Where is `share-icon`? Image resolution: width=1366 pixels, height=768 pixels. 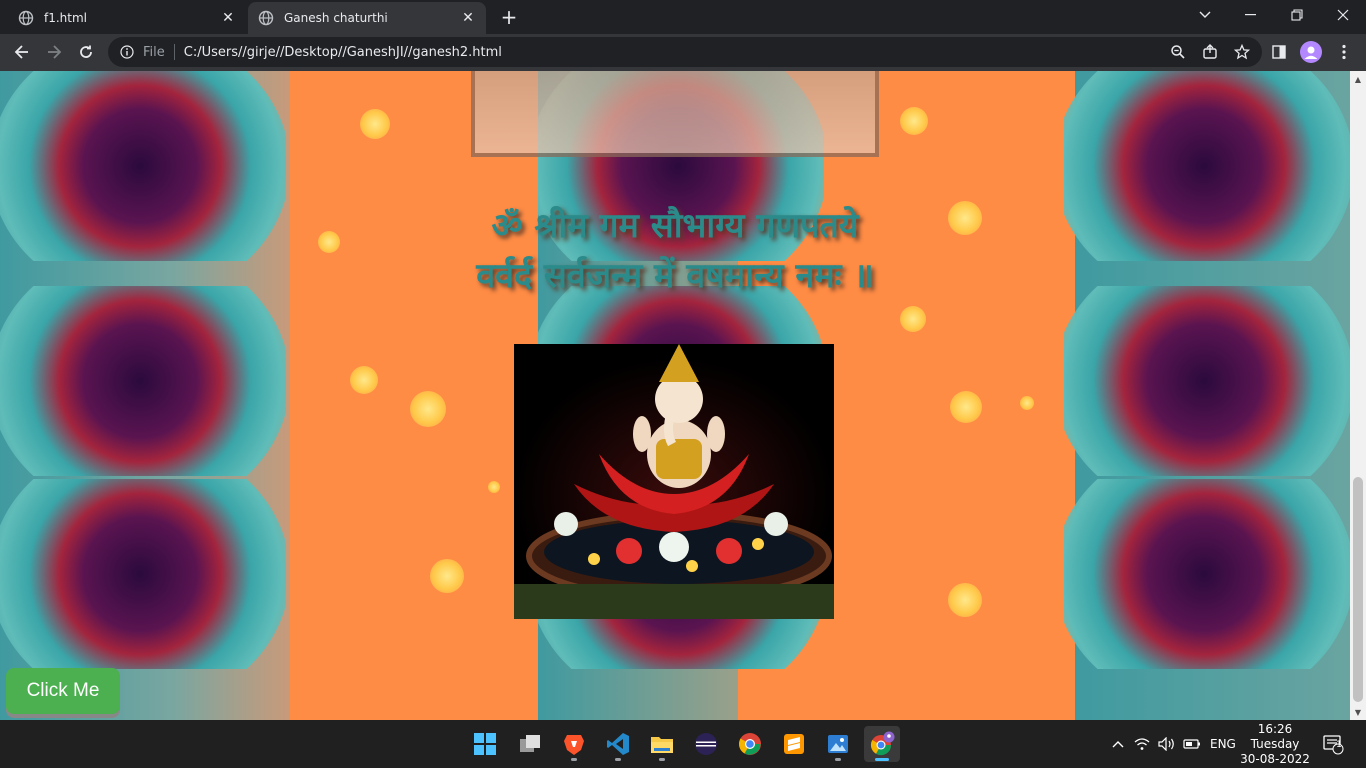
share-icon is located at coordinates (1210, 52).